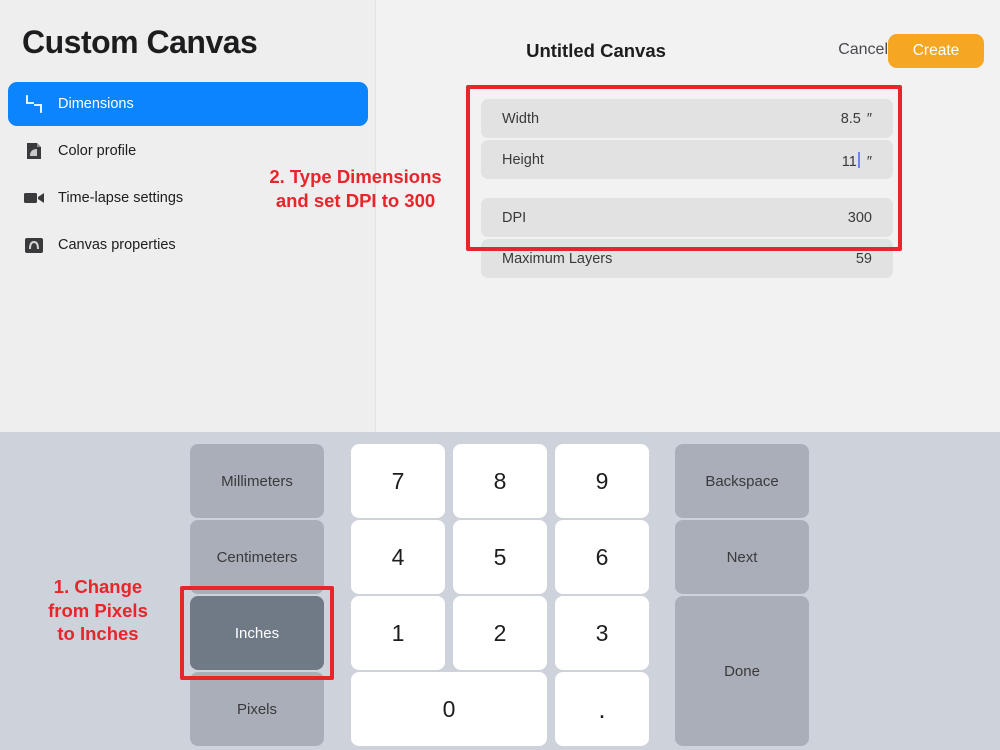  I want to click on key-next: Next, so click(742, 557).